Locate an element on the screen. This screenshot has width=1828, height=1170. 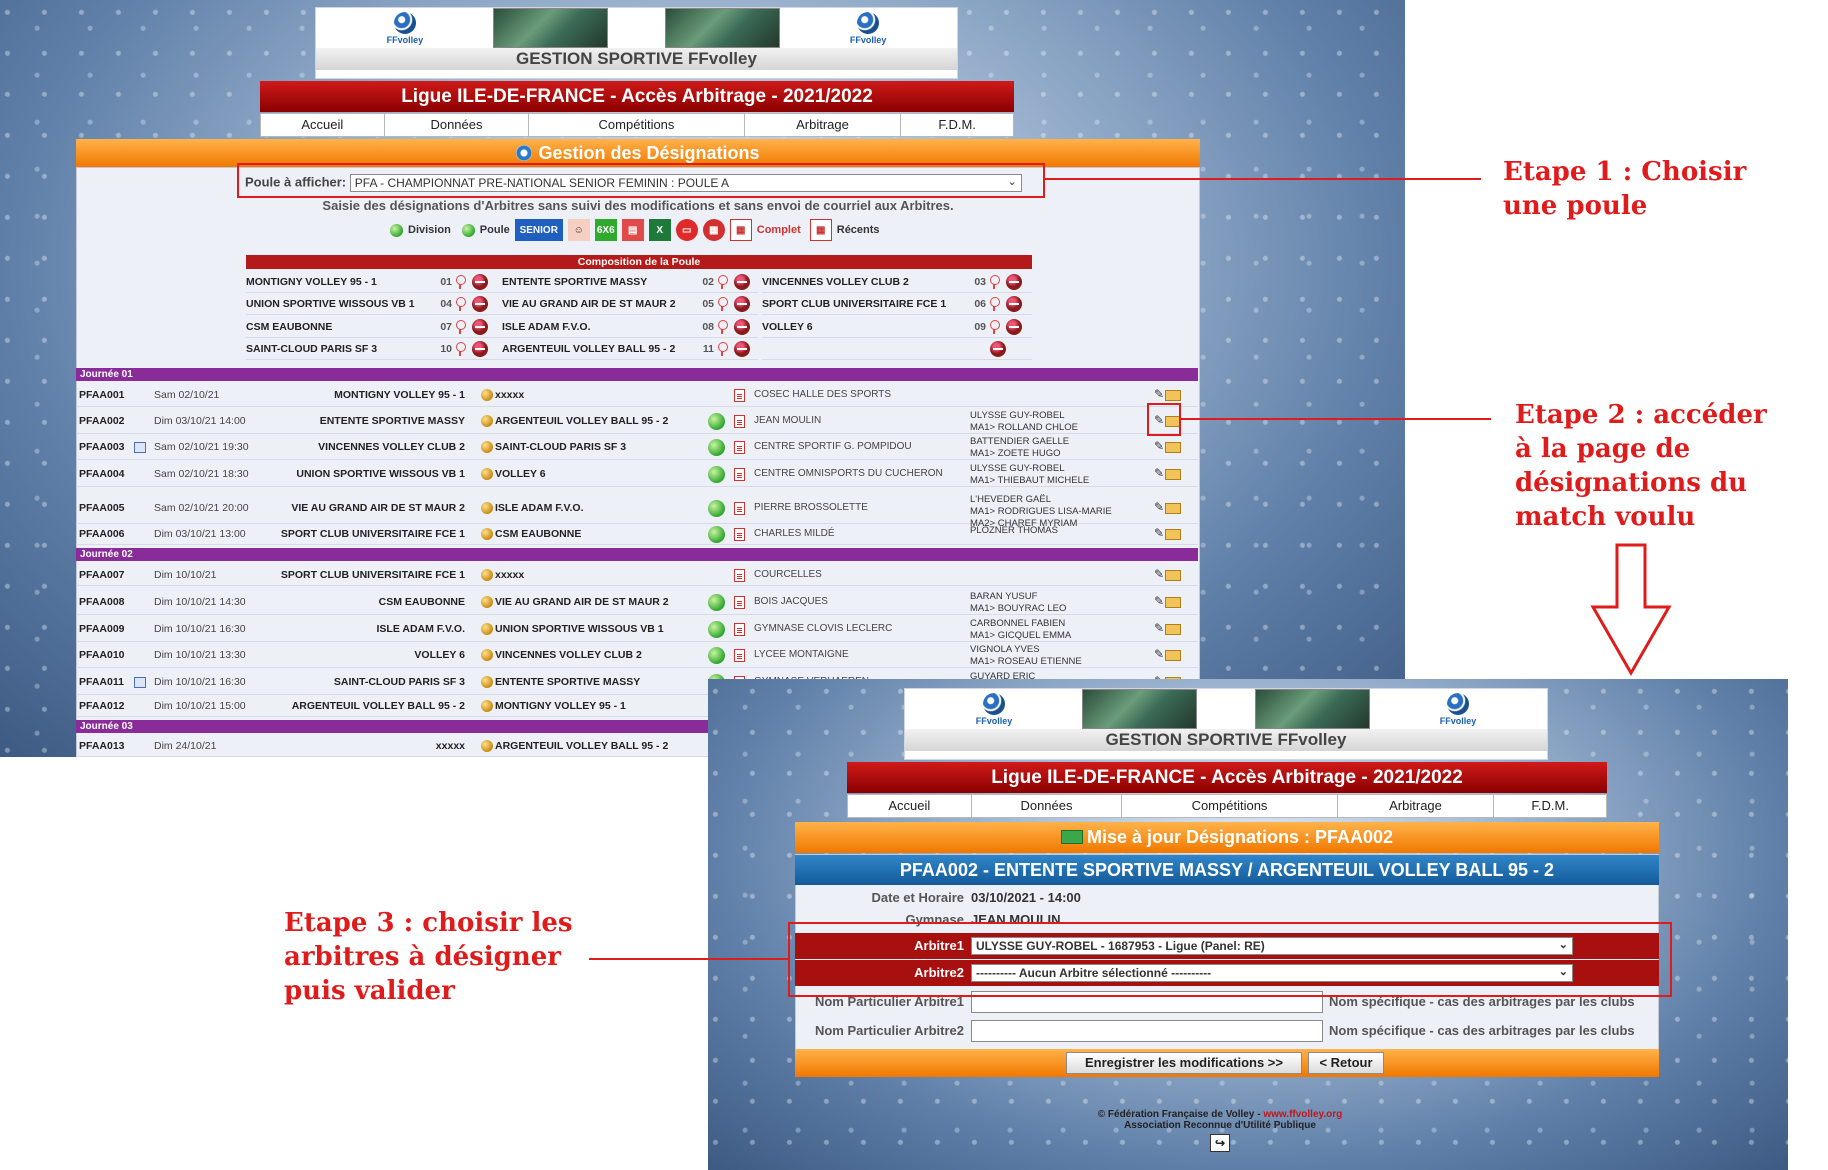
nav-donnees-2: Données is located at coordinates (1047, 806).